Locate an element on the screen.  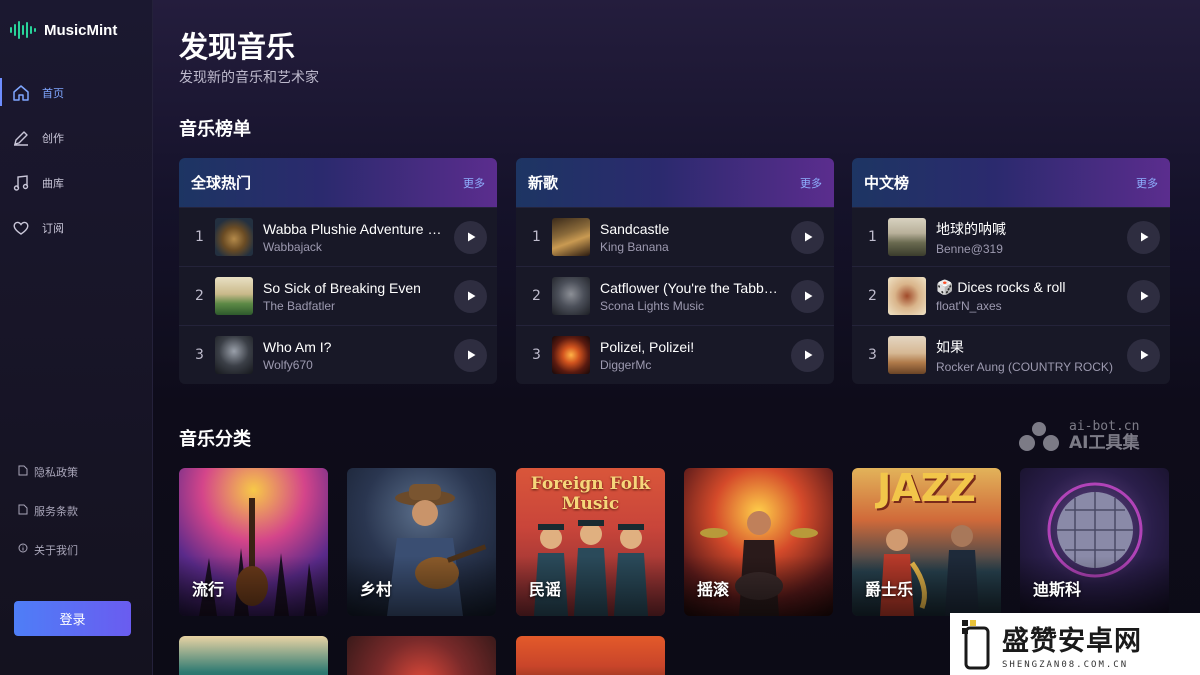
track-info: 地球的呐喊 Benne@319 is located at coordinates (1025, 237).